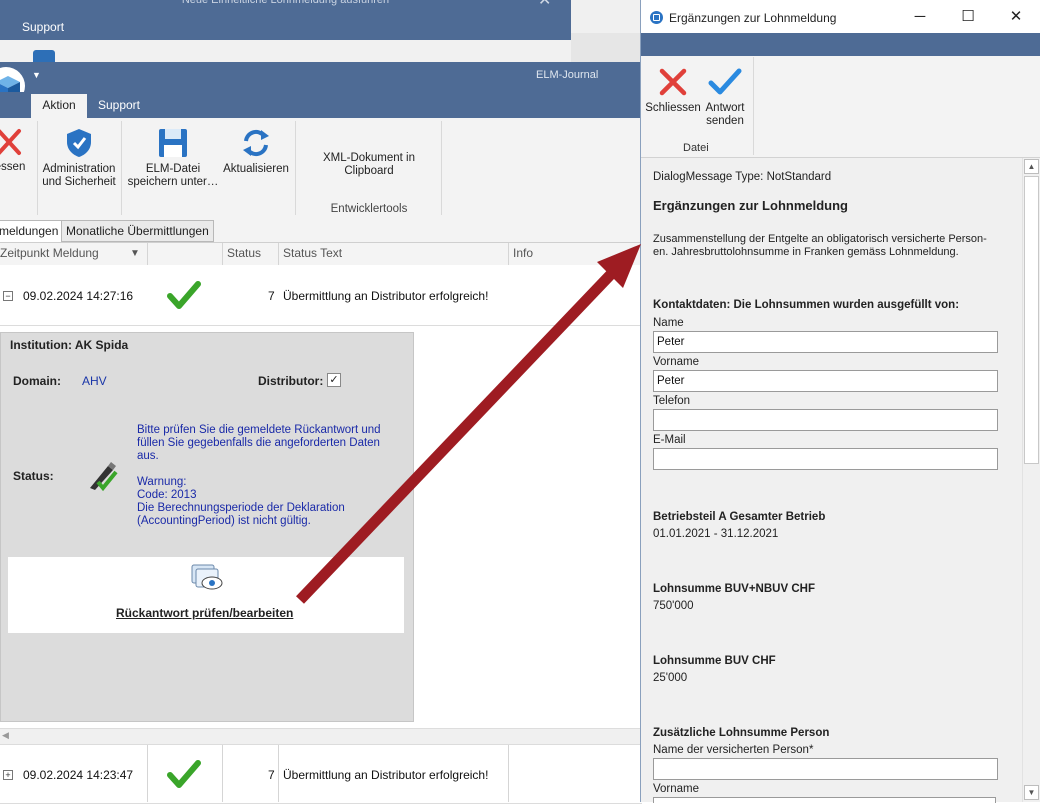  What do you see at coordinates (291, 381) in the screenshot?
I see `distributor-label: Distributor:` at bounding box center [291, 381].